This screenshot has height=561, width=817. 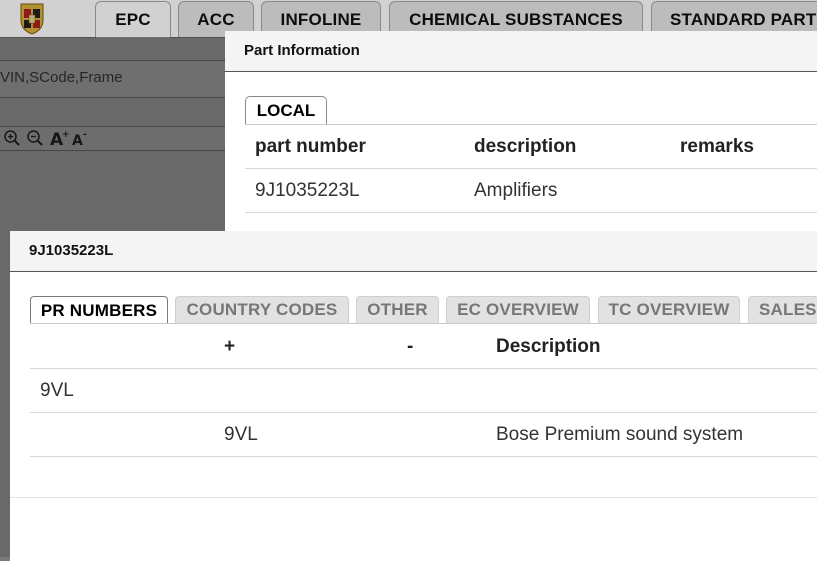 What do you see at coordinates (669, 309) in the screenshot?
I see `tab-tc-overview: TC OVERVIEW` at bounding box center [669, 309].